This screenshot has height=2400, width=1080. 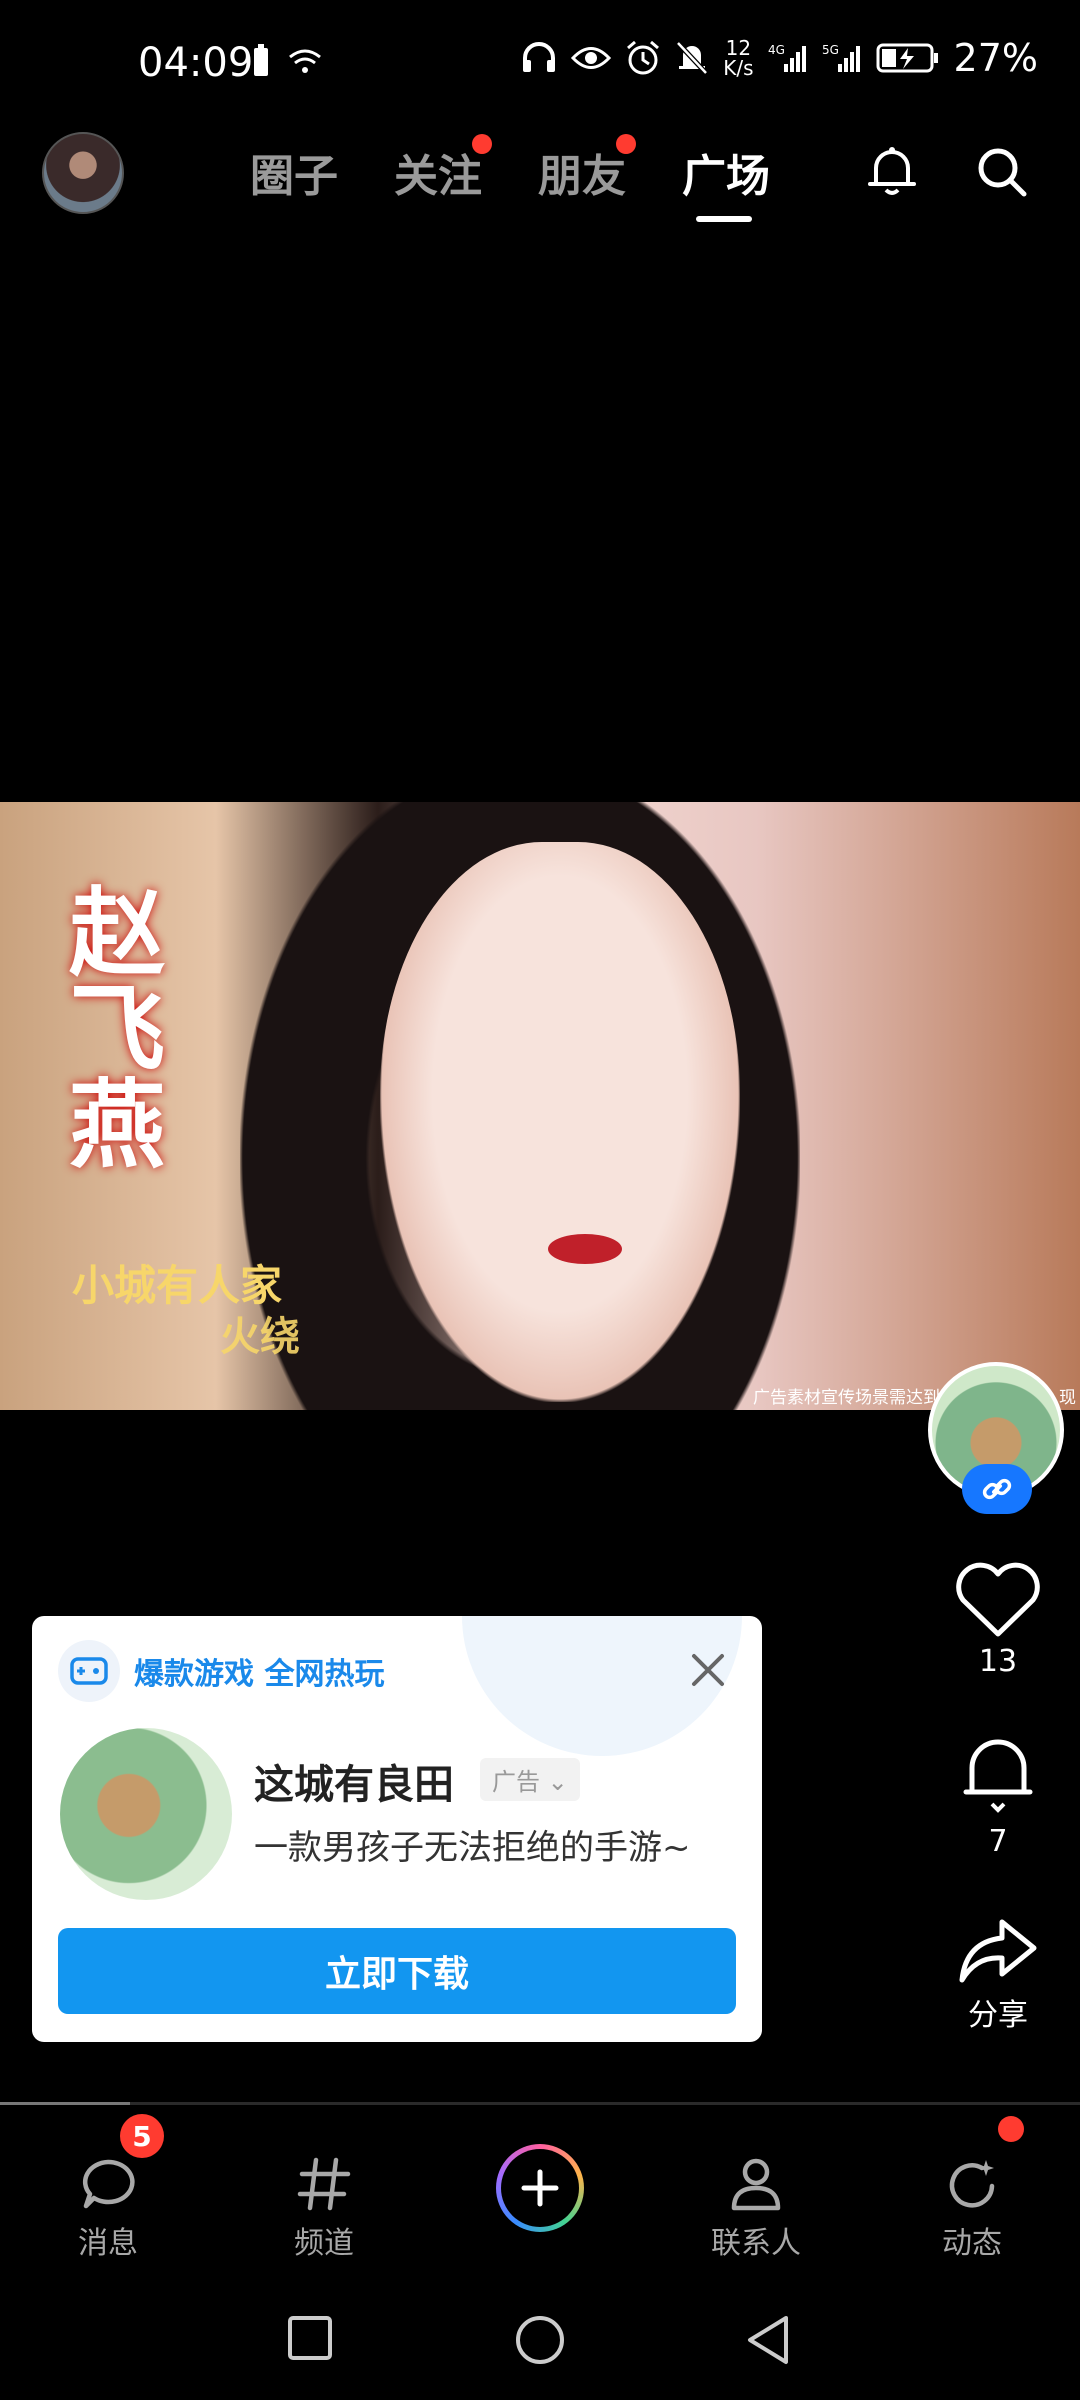 What do you see at coordinates (354, 1781) in the screenshot?
I see `app-name: 这城有良田` at bounding box center [354, 1781].